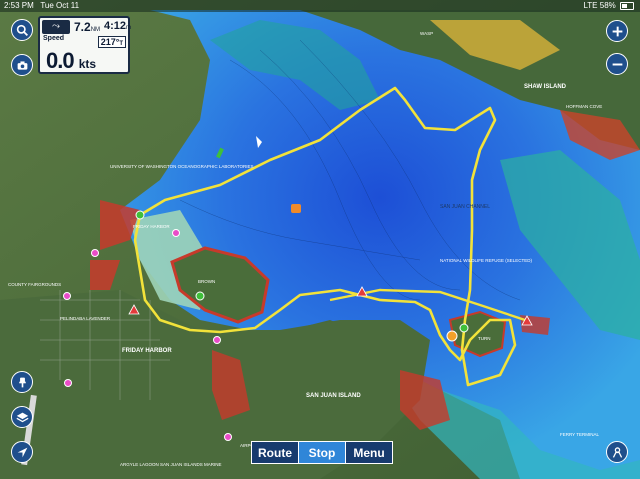 This screenshot has width=640, height=479. I want to click on label-turn: TURN, so click(484, 338).